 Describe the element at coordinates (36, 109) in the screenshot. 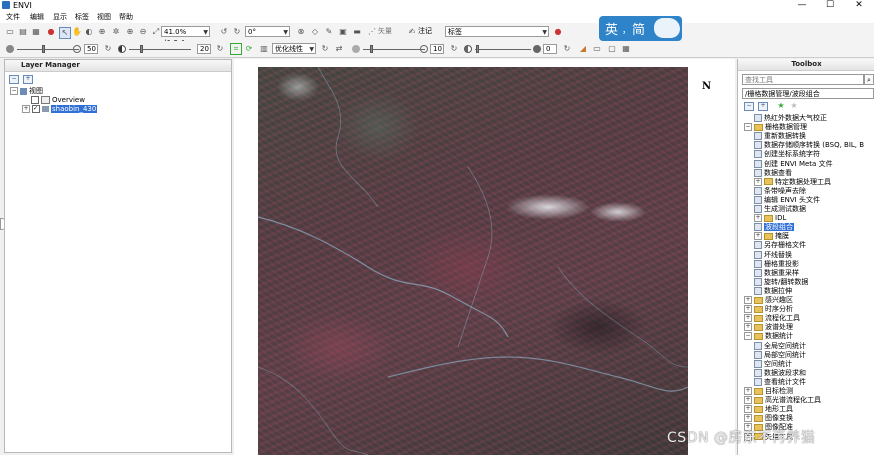

I see `raster-checkbox: ✓` at that location.